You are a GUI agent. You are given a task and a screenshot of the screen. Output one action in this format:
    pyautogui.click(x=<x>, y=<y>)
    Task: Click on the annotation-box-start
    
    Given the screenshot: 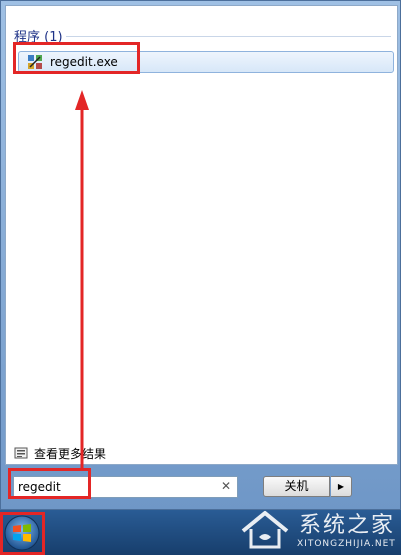 What is the action you would take?
    pyautogui.click(x=22, y=533)
    